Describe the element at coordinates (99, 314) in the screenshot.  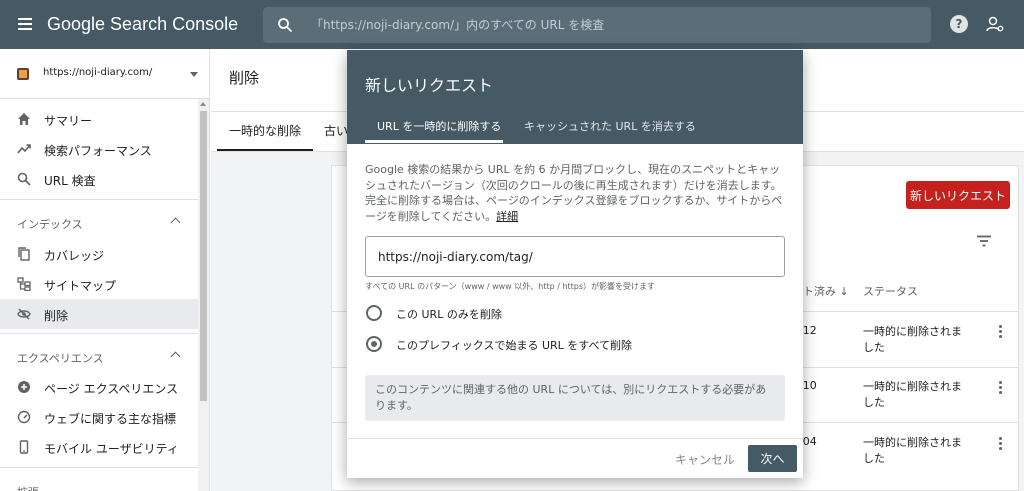
I see `sidebar-item-removals: 削除` at that location.